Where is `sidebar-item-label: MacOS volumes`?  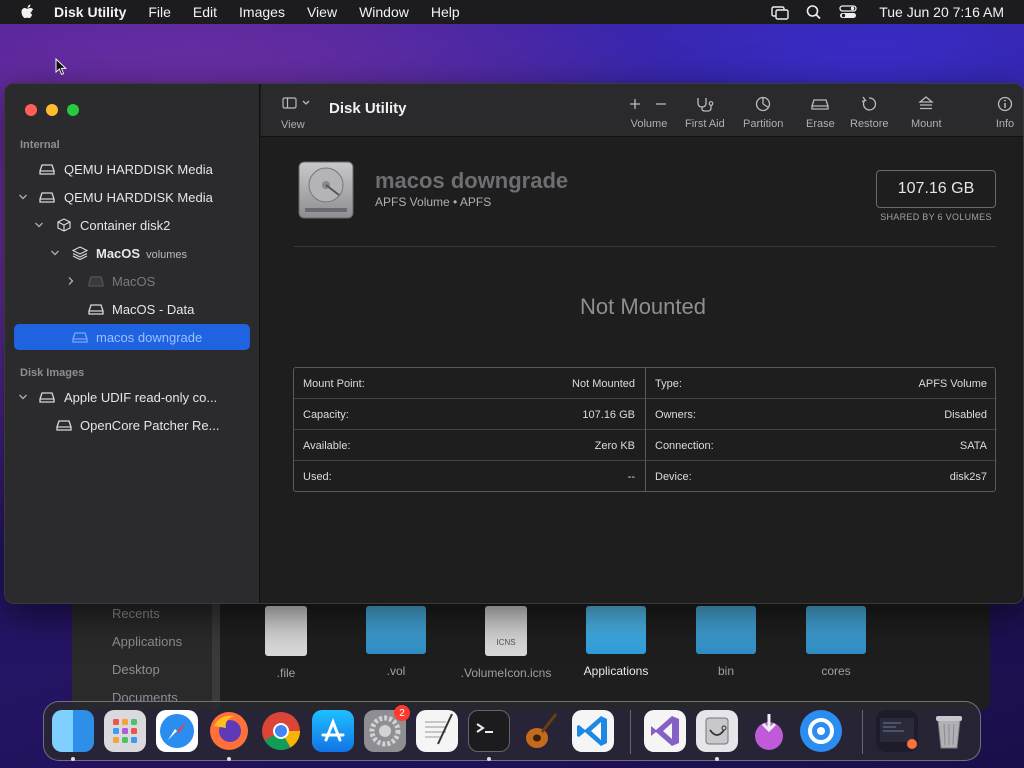
sidebar-item-label: MacOS volumes is located at coordinates (141, 253).